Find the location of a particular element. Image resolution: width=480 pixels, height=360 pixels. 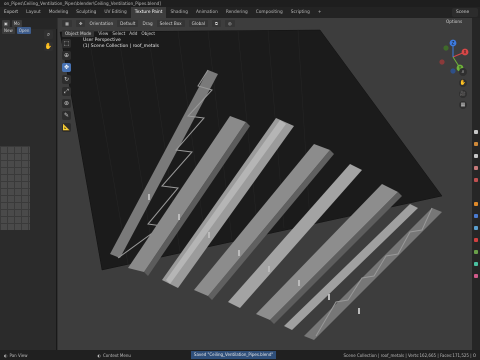

tab-compositing: Compositing is located at coordinates (269, 12).